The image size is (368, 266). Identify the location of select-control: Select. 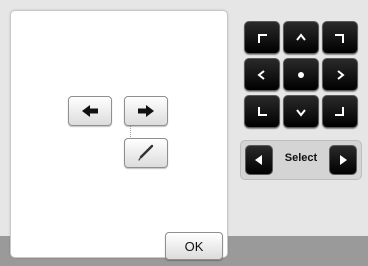
(301, 160).